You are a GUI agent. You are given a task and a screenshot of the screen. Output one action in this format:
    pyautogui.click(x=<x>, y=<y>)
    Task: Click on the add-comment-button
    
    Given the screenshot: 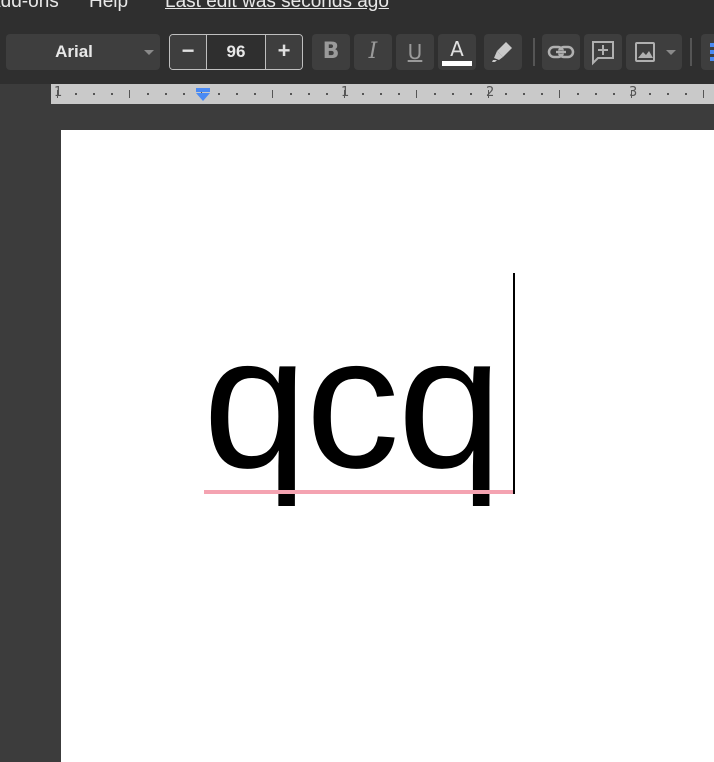 What is the action you would take?
    pyautogui.click(x=603, y=52)
    